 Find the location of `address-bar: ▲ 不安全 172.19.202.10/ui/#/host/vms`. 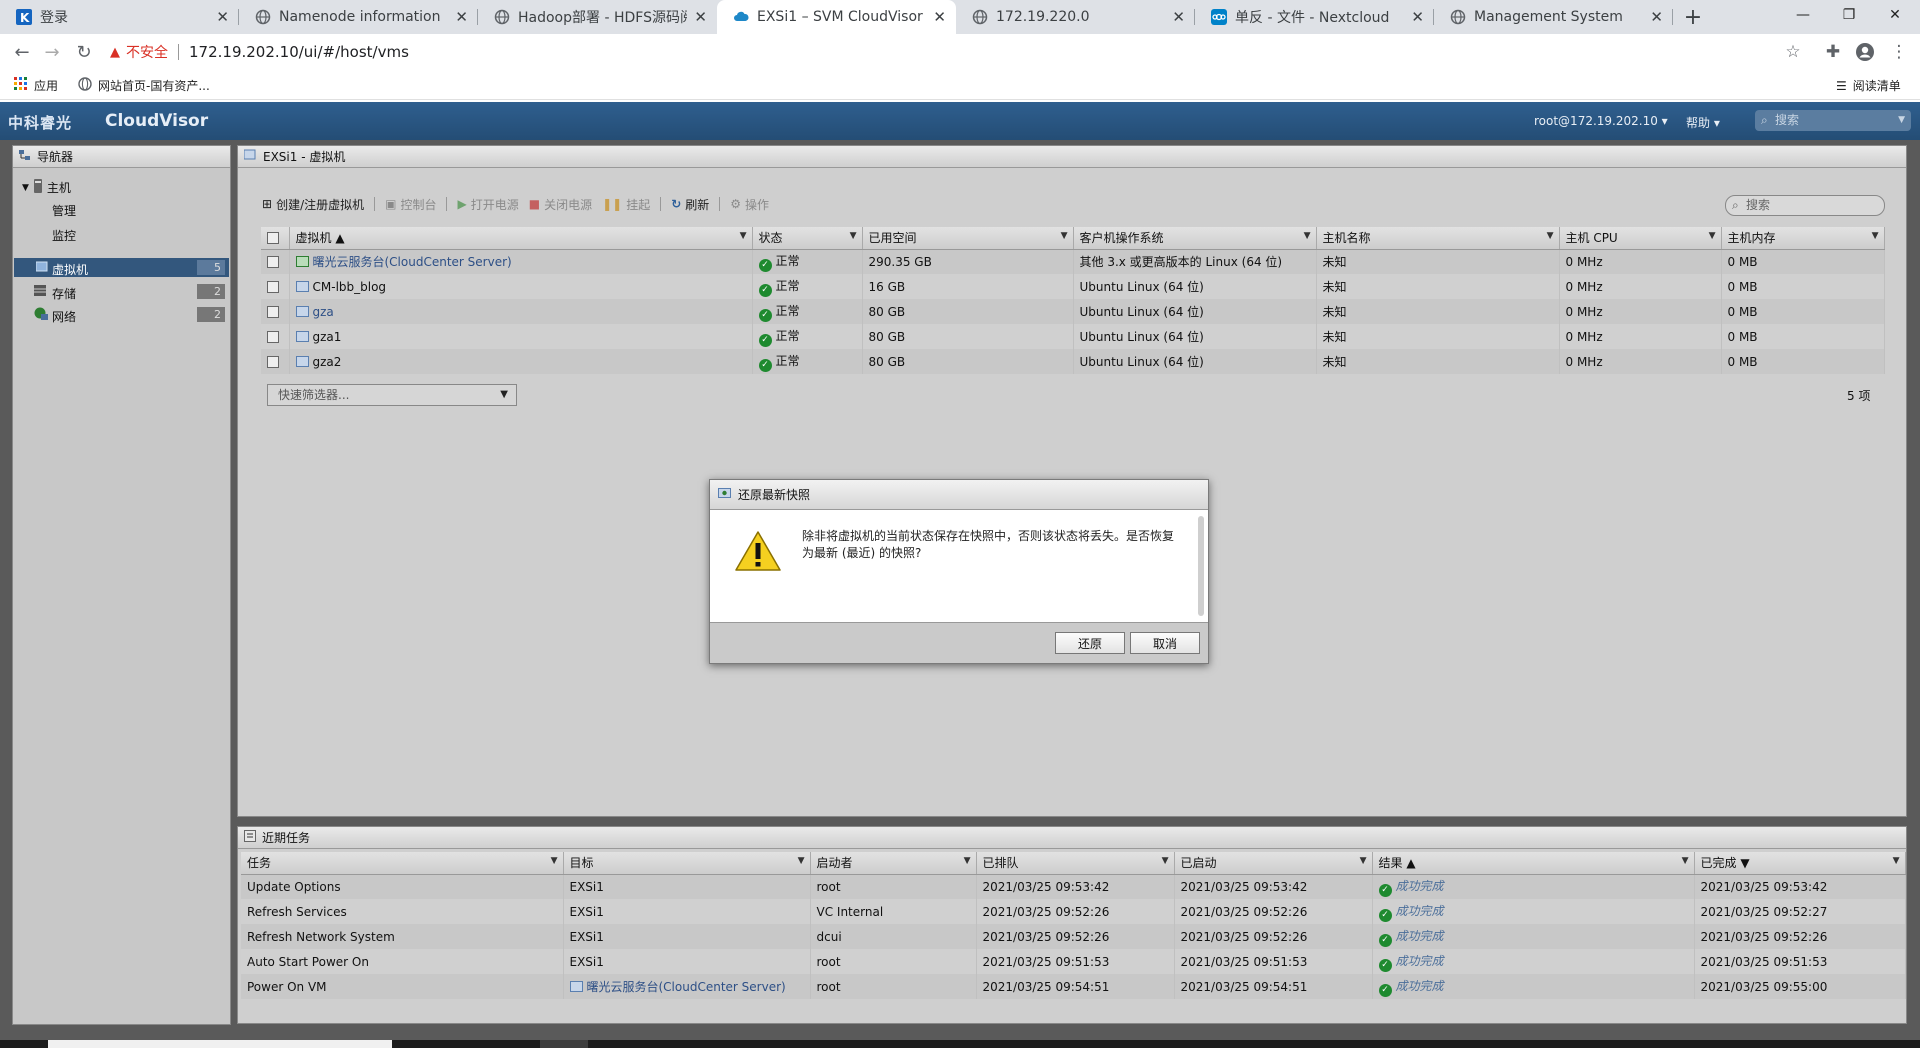

address-bar: ▲ 不安全 172.19.202.10/ui/#/host/vms is located at coordinates (259, 52).